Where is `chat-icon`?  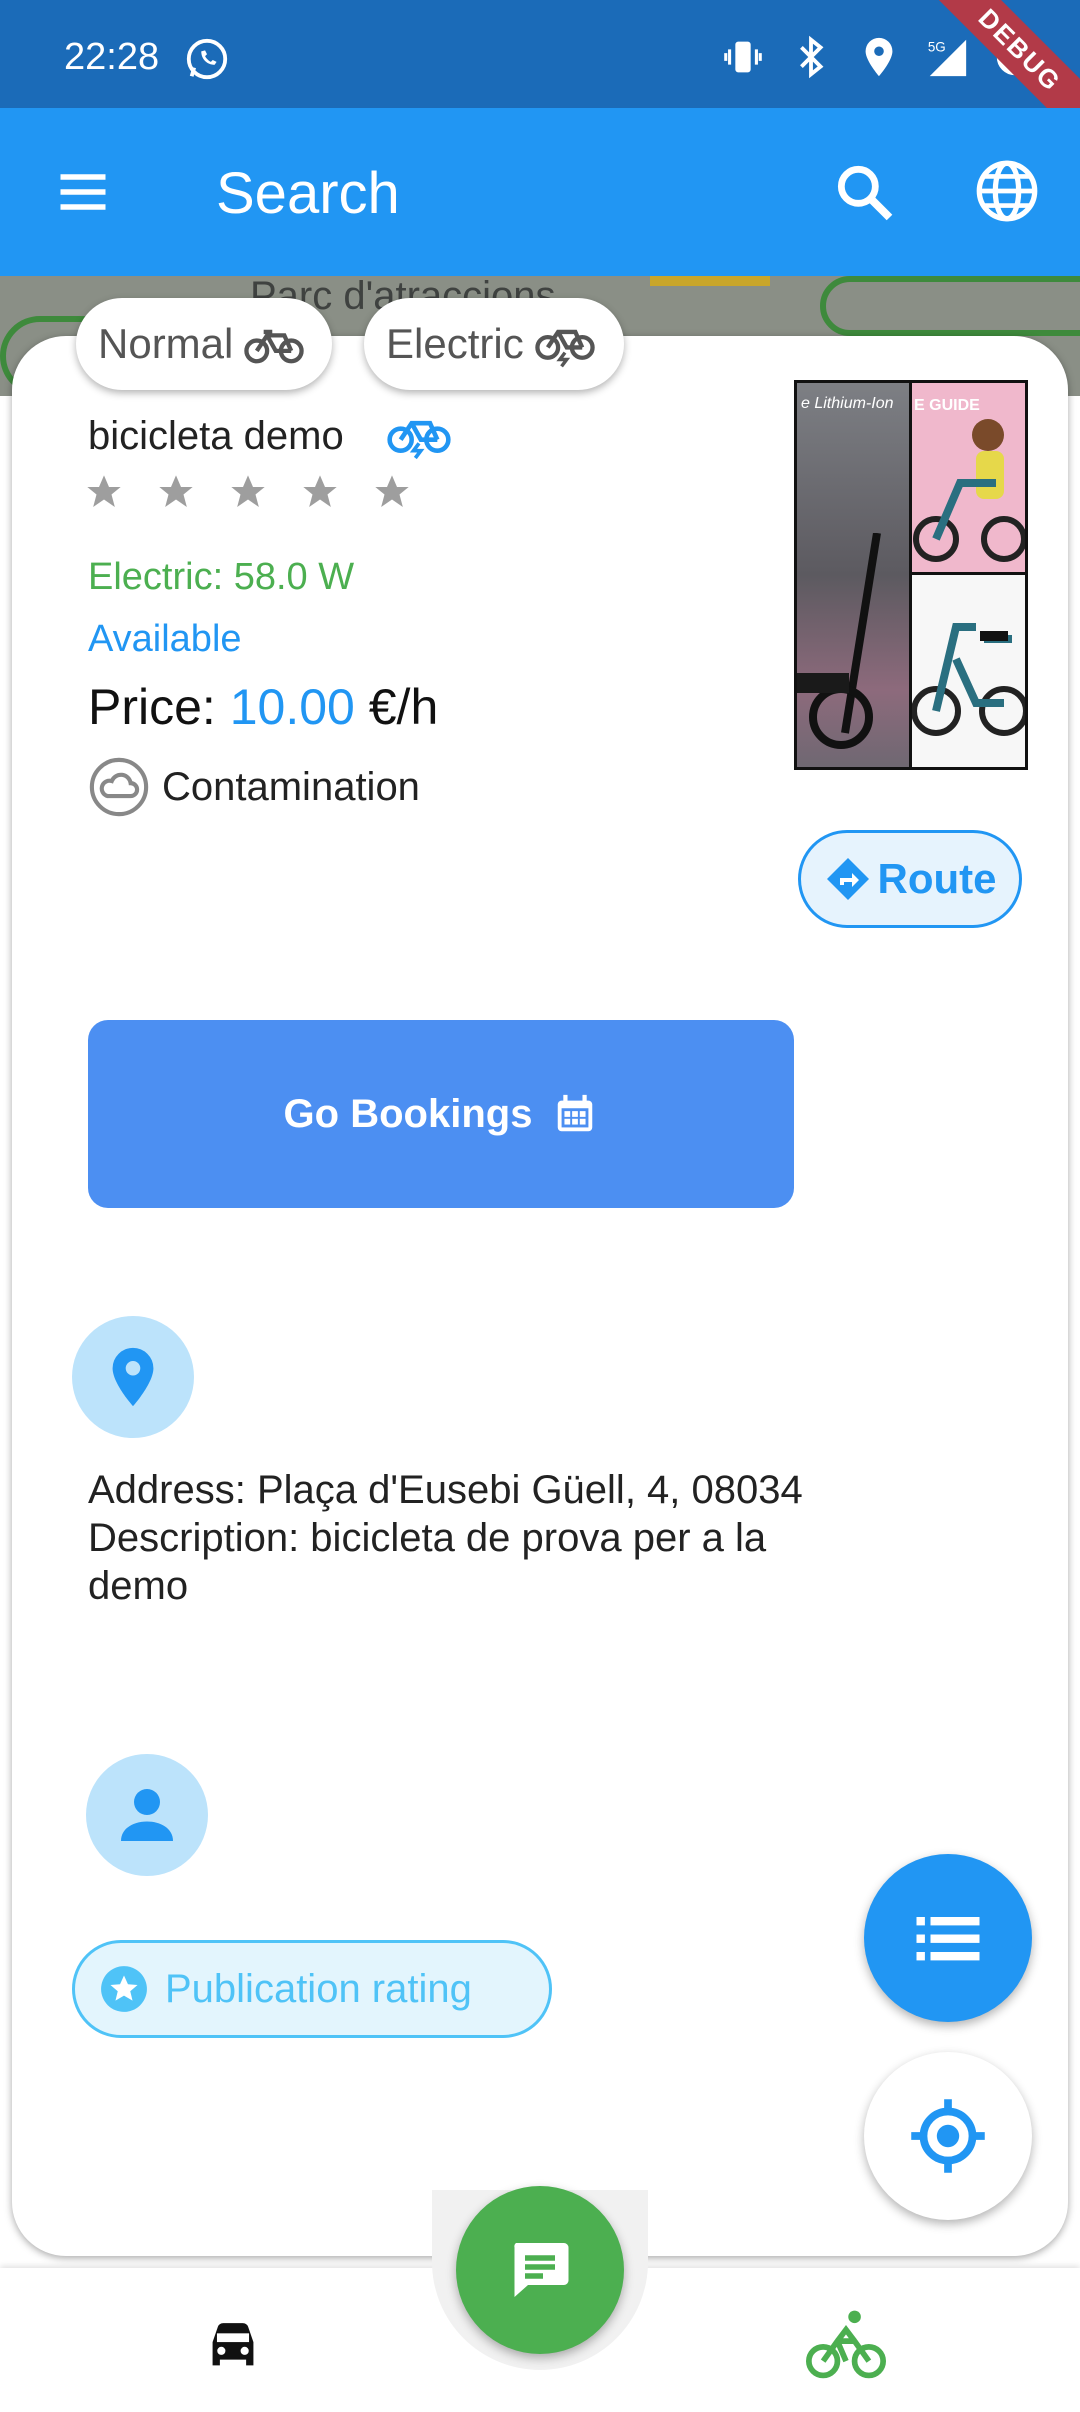
chat-icon is located at coordinates (541, 2270).